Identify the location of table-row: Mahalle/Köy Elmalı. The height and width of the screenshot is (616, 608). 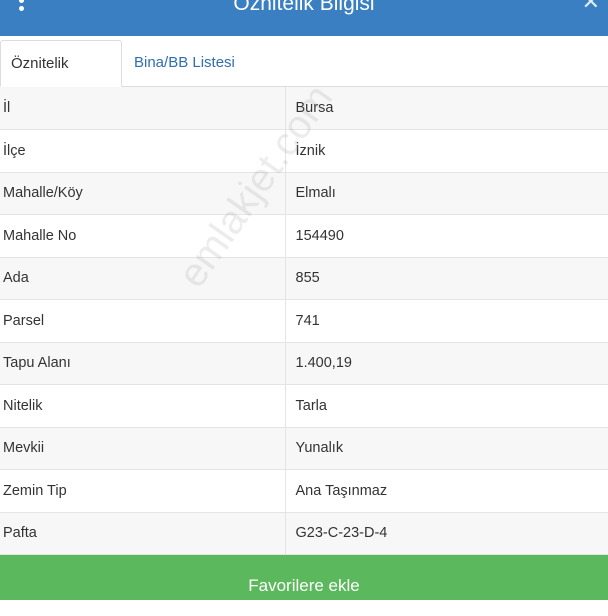
(304, 193).